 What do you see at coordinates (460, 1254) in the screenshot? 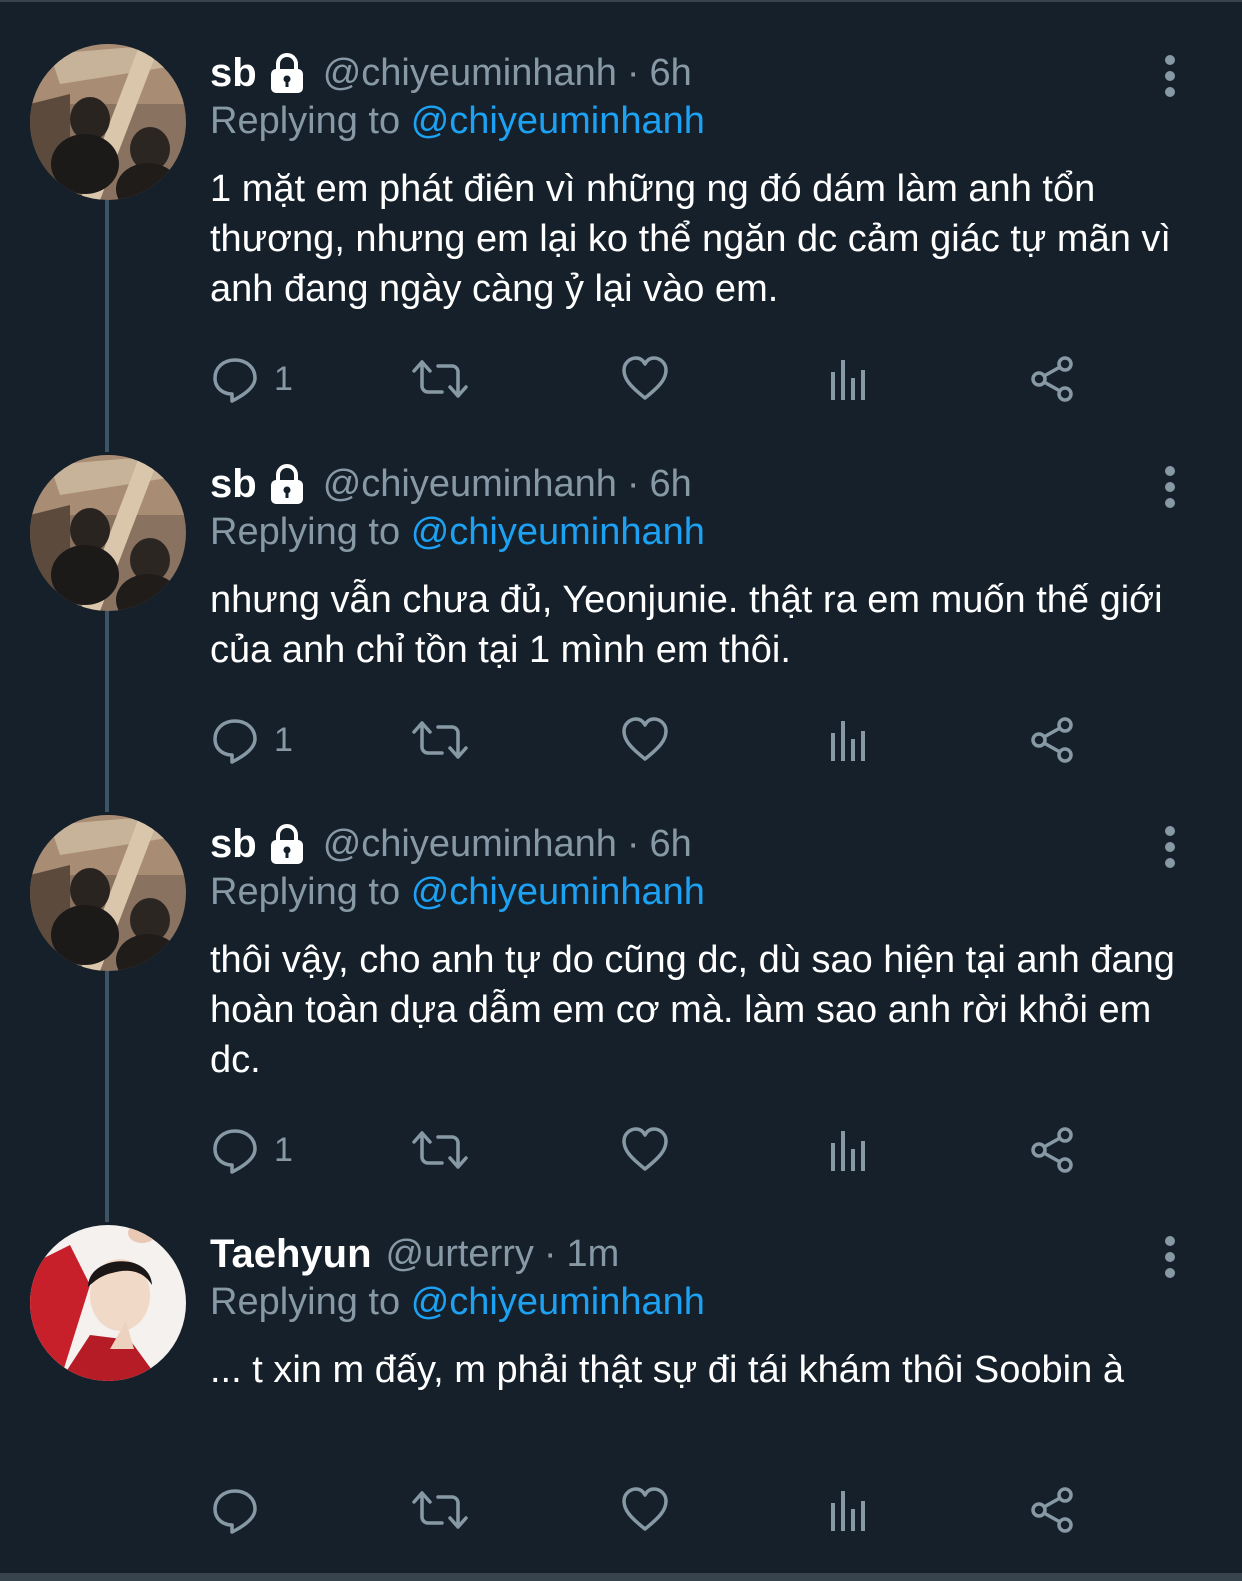
I see `user-handle: @urterry` at bounding box center [460, 1254].